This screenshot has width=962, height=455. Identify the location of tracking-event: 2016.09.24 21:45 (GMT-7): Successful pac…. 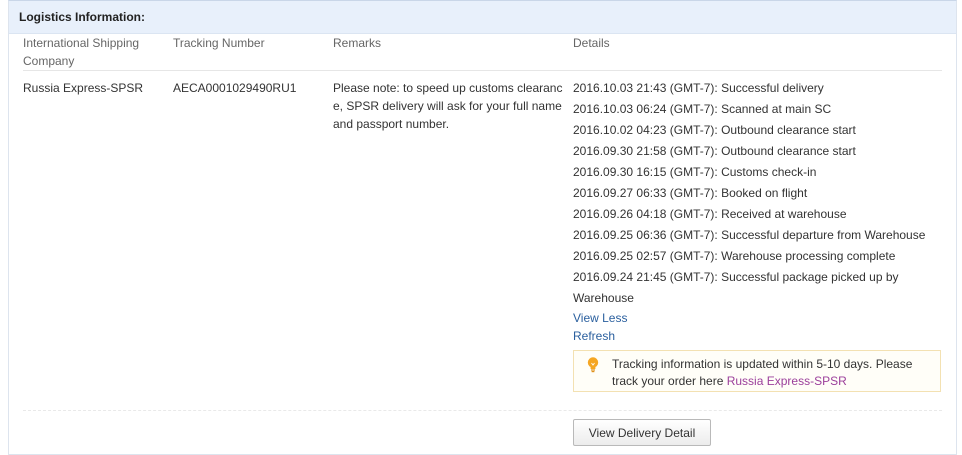
(736, 287).